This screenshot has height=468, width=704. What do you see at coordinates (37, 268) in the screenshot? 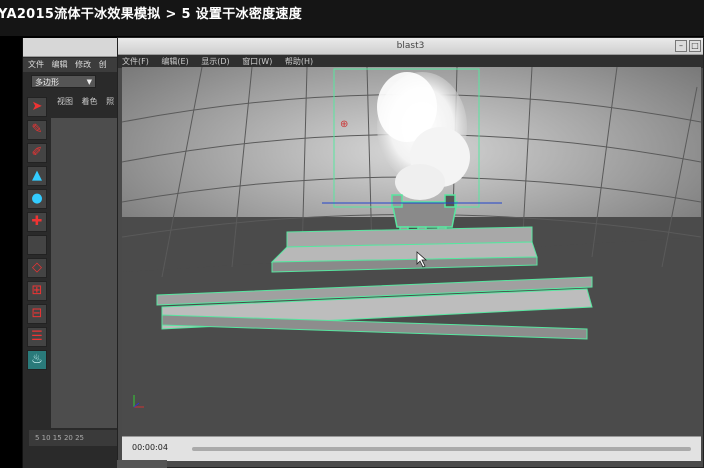
I see `layout-single-icon: ◇` at bounding box center [37, 268].